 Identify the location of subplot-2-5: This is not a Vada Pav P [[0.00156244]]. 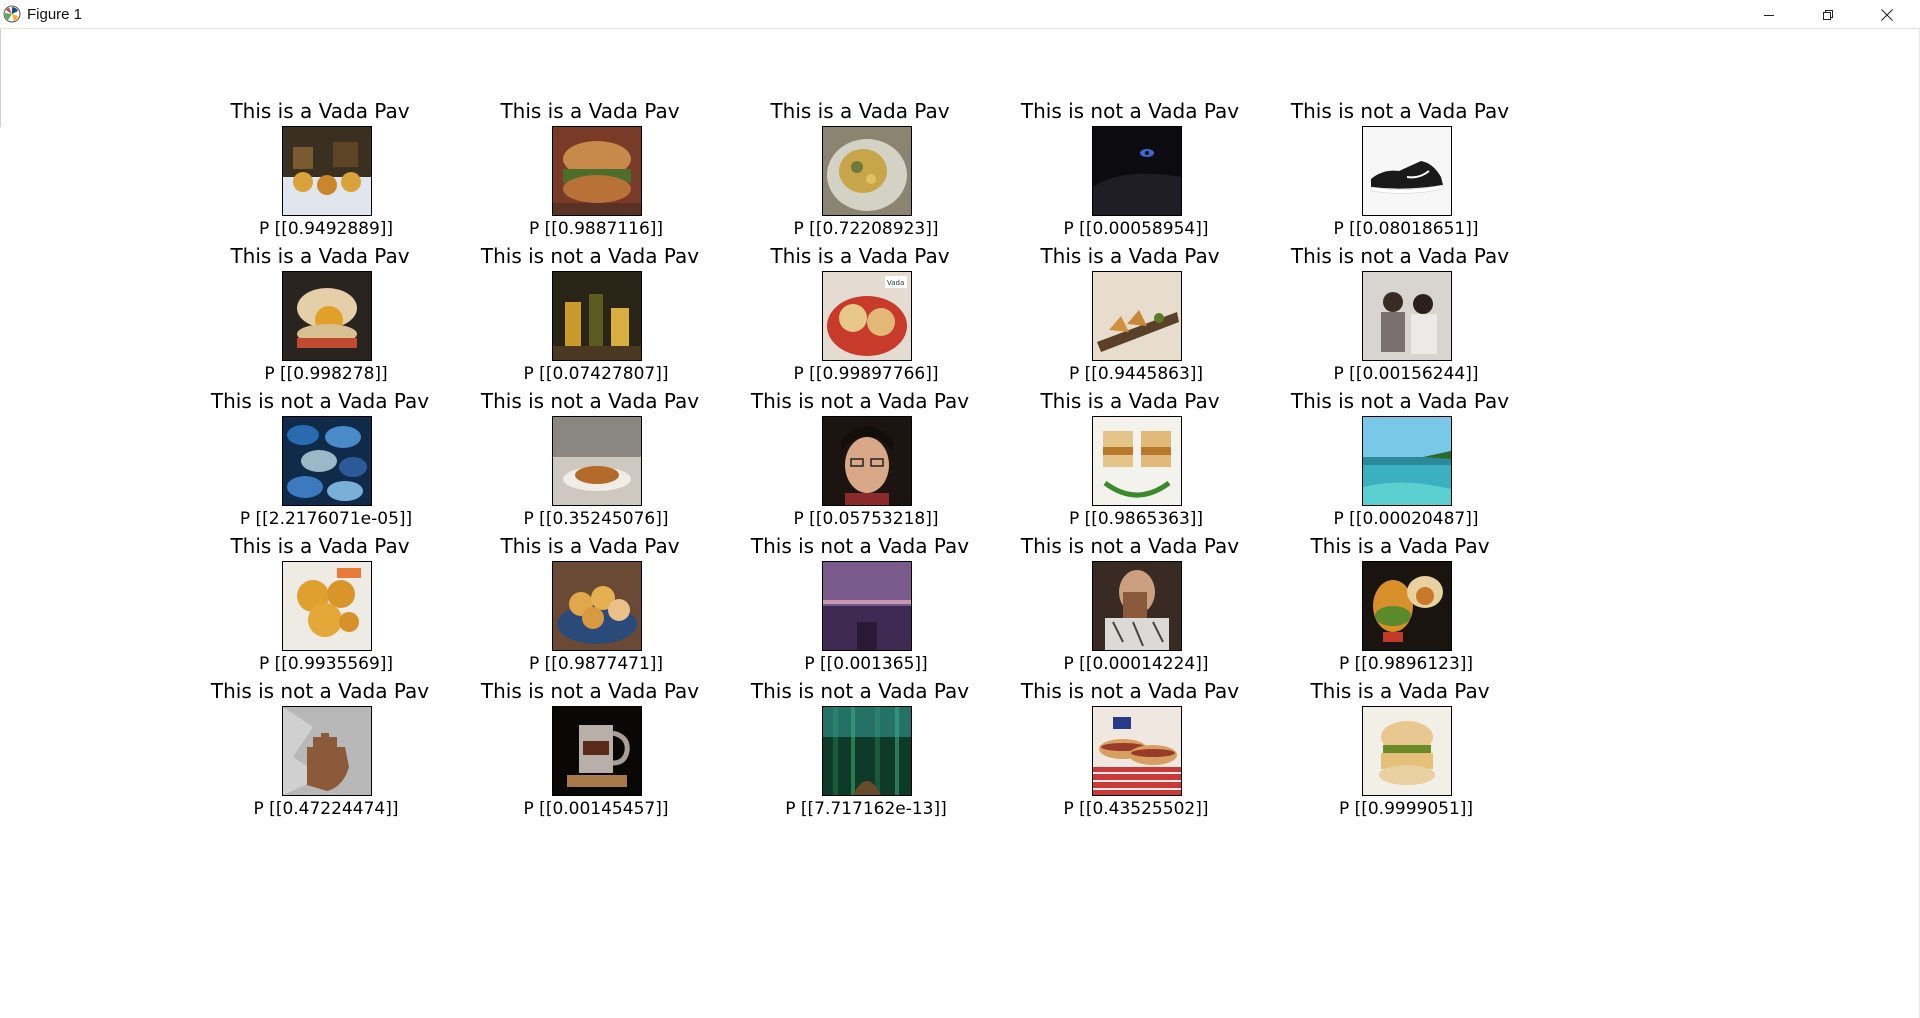
(1400, 319).